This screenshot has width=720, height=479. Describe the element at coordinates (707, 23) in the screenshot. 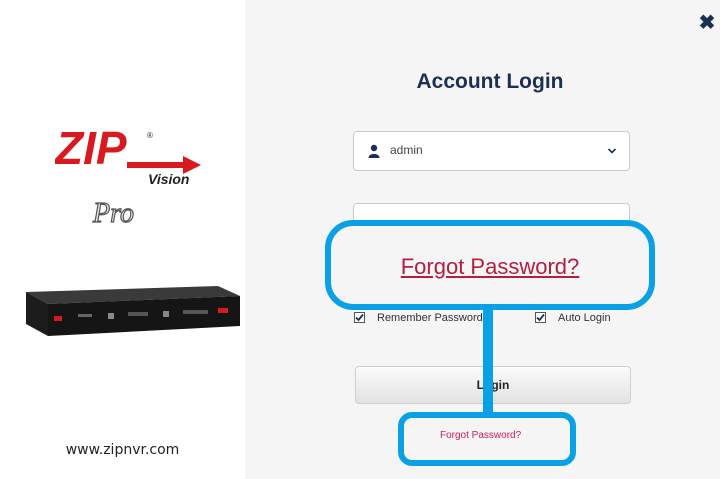

I see `close-icon: ✖` at that location.